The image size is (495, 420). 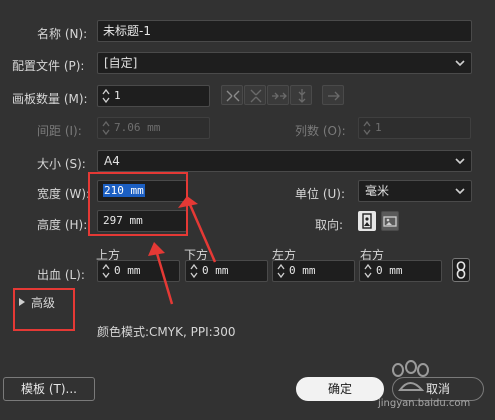 What do you see at coordinates (164, 277) in the screenshot?
I see `arrow-to-height-icon` at bounding box center [164, 277].